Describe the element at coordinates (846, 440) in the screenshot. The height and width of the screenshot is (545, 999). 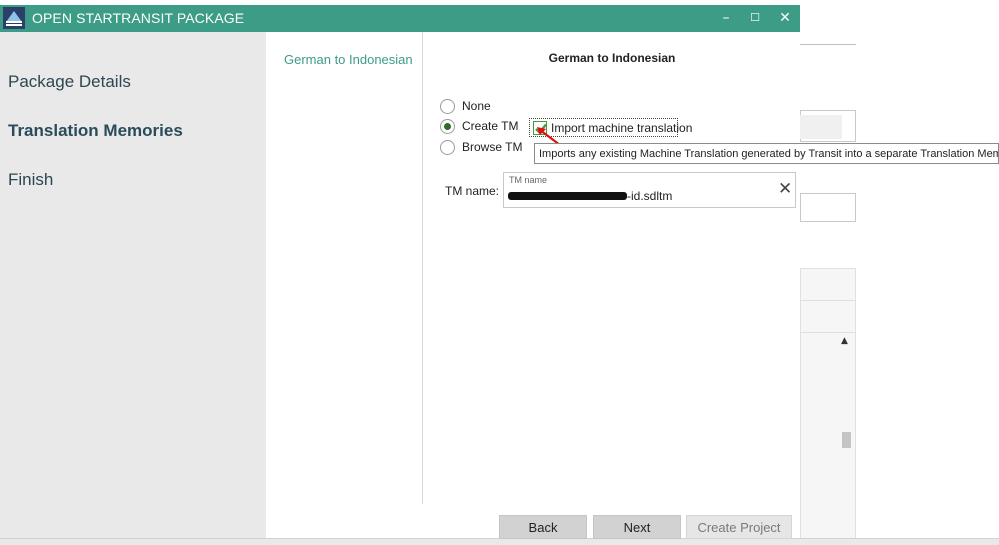
I see `scrollbar-thumb` at that location.